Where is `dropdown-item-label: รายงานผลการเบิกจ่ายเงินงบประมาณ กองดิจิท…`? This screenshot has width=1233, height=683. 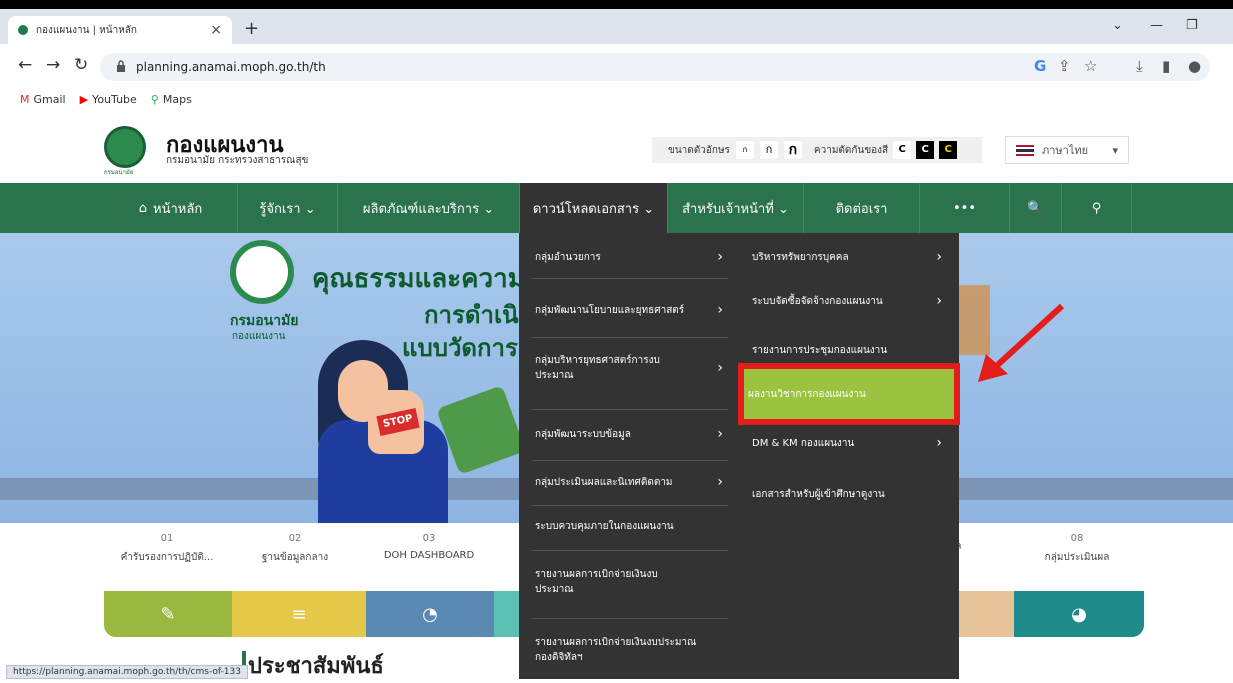
dropdown-item-label: รายงานผลการเบิกจ่ายเงินงบประมาณ กองดิจิท… is located at coordinates (616, 650).